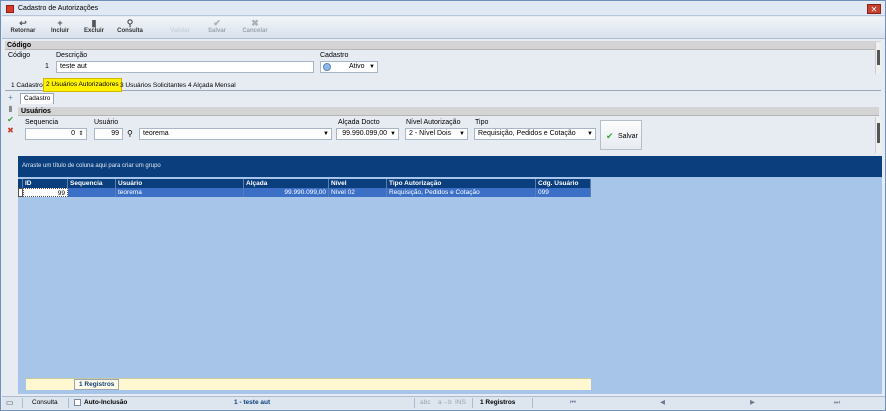 The width and height of the screenshot is (886, 411). What do you see at coordinates (72, 55) in the screenshot?
I see `descricao-label: Descrição` at bounding box center [72, 55].